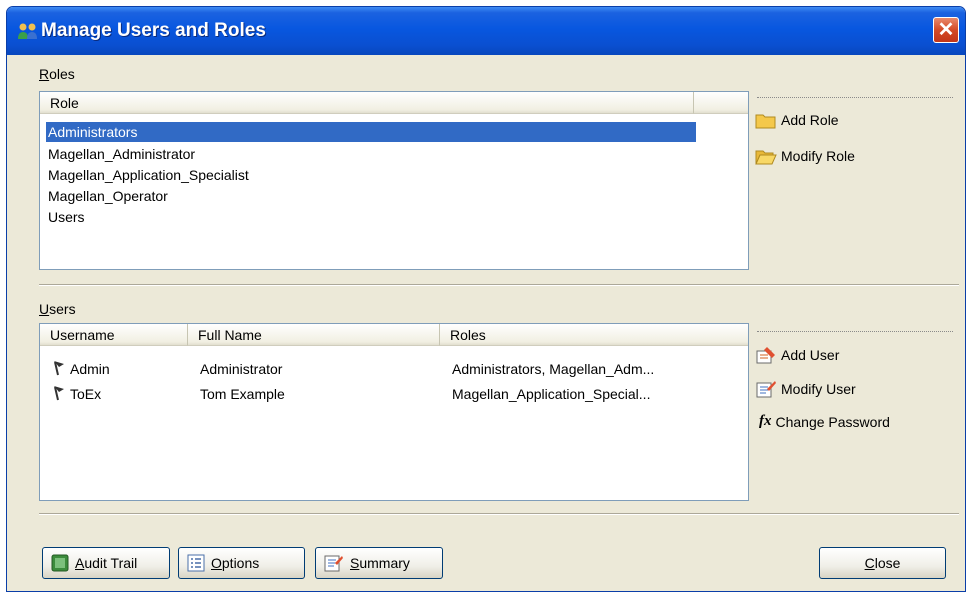  Describe the element at coordinates (384, 563) in the screenshot. I see `summary-rest: ummary` at that location.